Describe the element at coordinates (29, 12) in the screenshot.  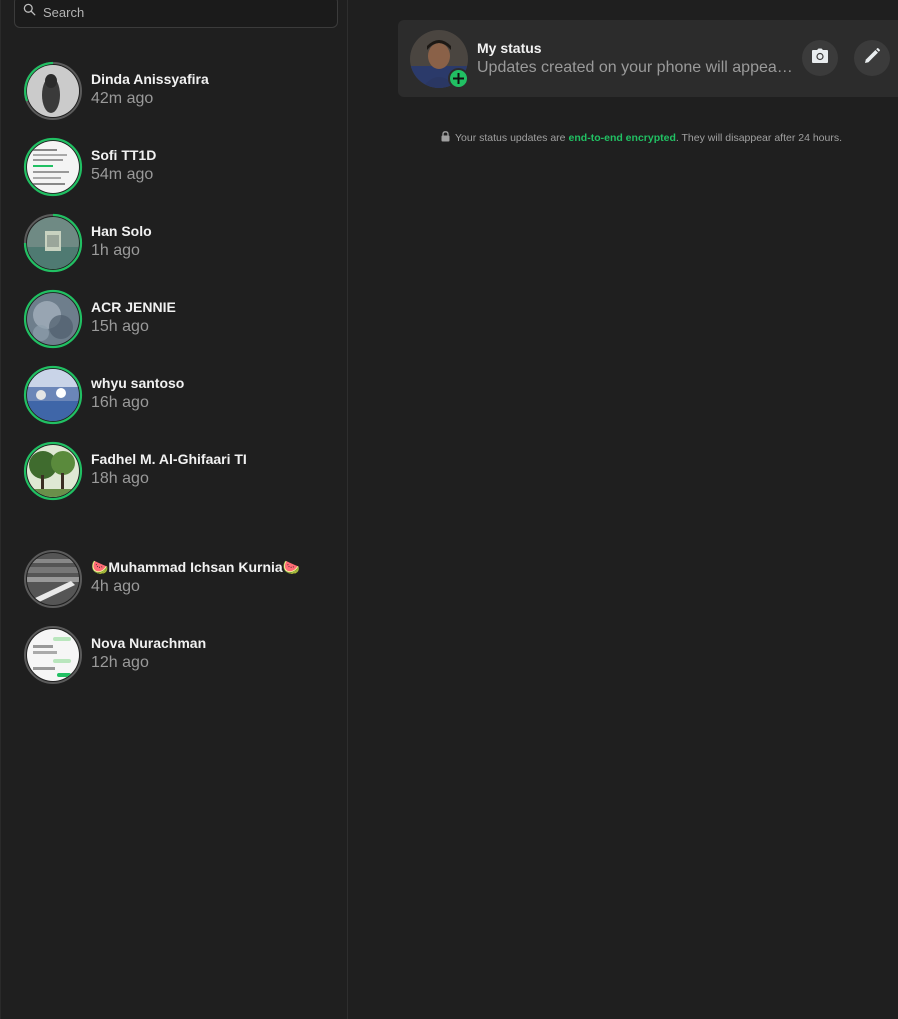
I see `search-icon` at that location.